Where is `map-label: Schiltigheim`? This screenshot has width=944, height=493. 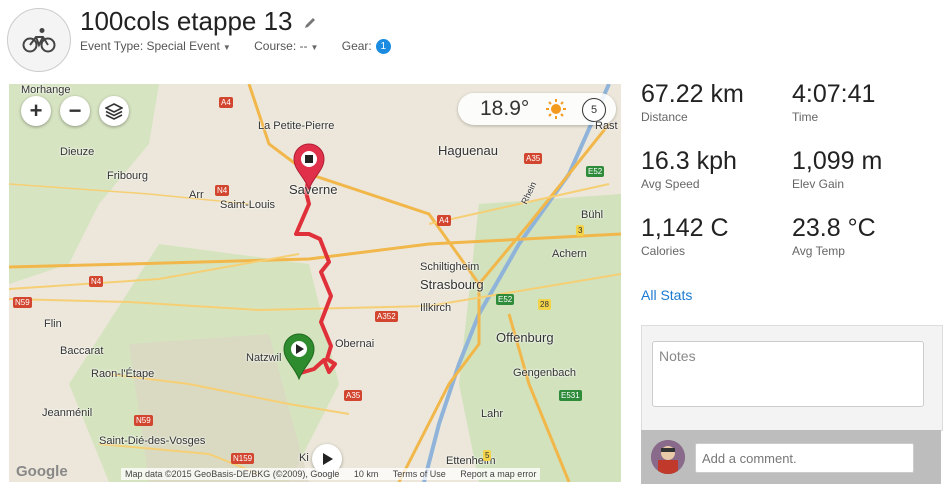
map-label: Schiltigheim is located at coordinates (450, 267).